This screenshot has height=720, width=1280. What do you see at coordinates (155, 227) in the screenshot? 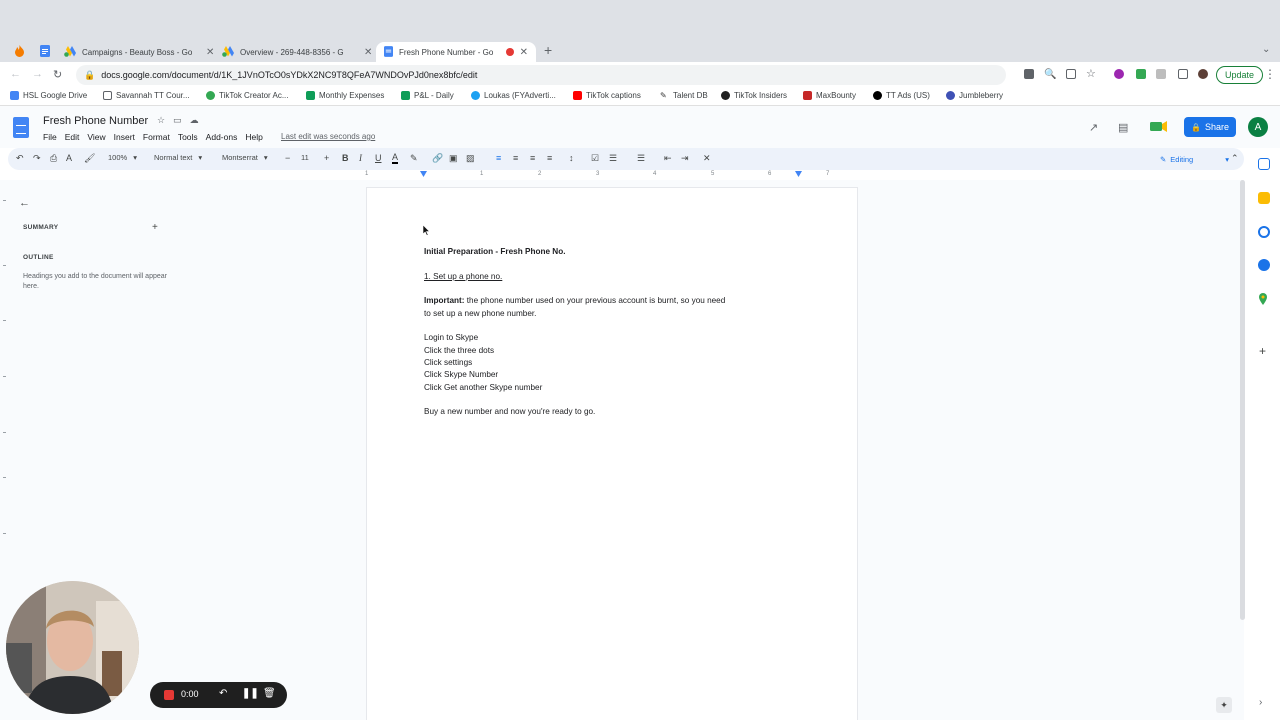
I see `add-summary-icon: +` at bounding box center [155, 227].